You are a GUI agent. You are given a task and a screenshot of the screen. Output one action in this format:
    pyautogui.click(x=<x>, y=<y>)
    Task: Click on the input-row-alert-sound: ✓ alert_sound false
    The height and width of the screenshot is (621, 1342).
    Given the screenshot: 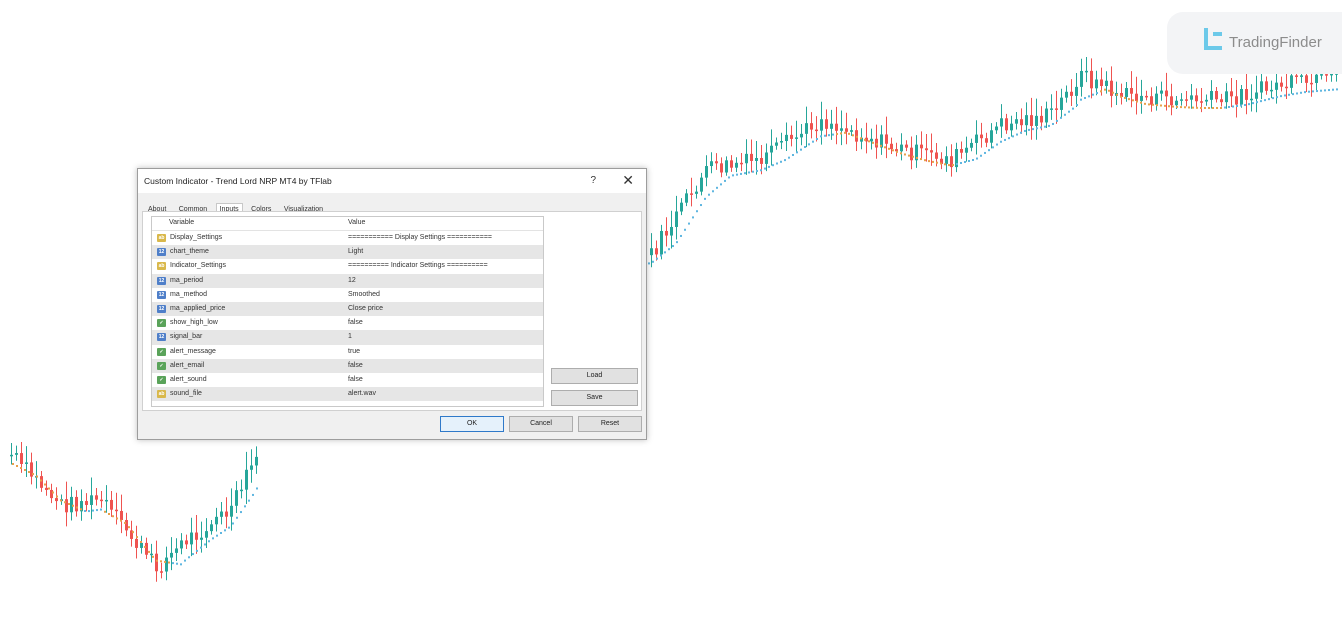 What is the action you would take?
    pyautogui.click(x=347, y=380)
    